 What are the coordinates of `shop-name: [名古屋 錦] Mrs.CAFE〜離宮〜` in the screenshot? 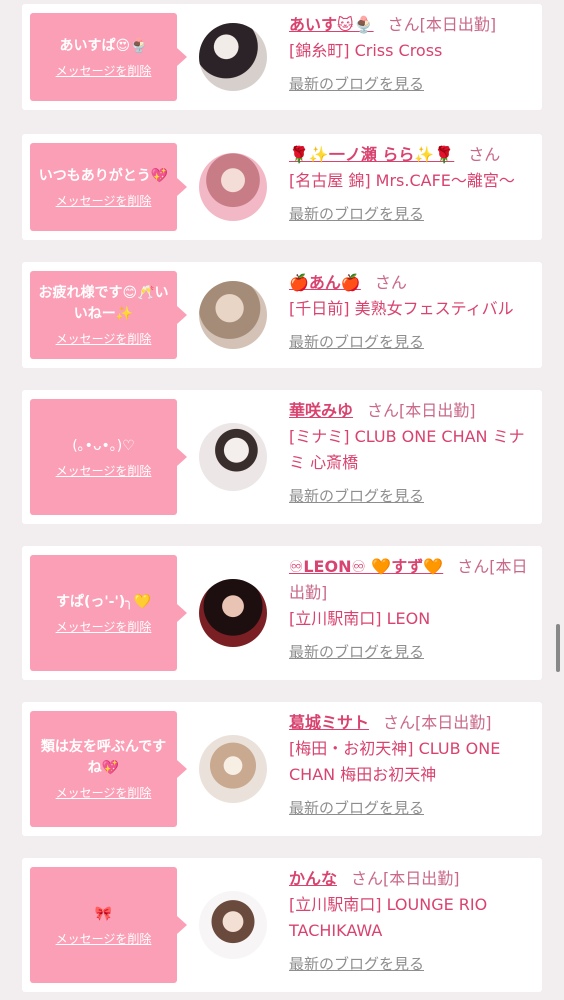 It's located at (402, 180).